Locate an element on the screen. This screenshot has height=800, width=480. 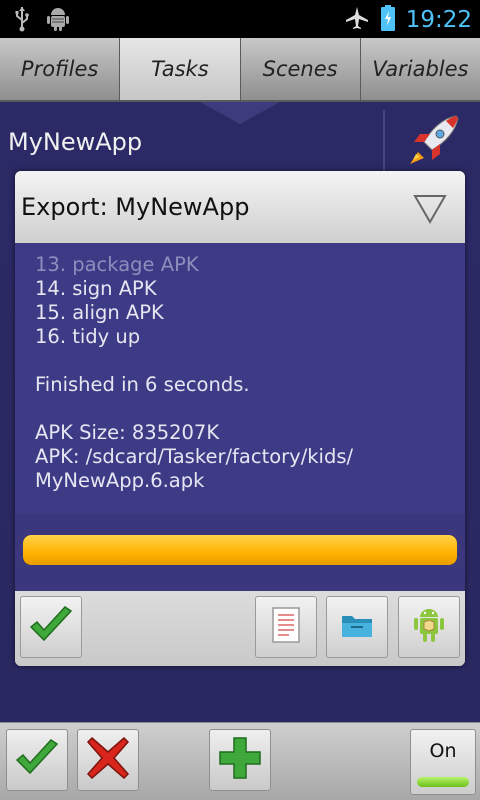
dialog-ok-button is located at coordinates (51, 627).